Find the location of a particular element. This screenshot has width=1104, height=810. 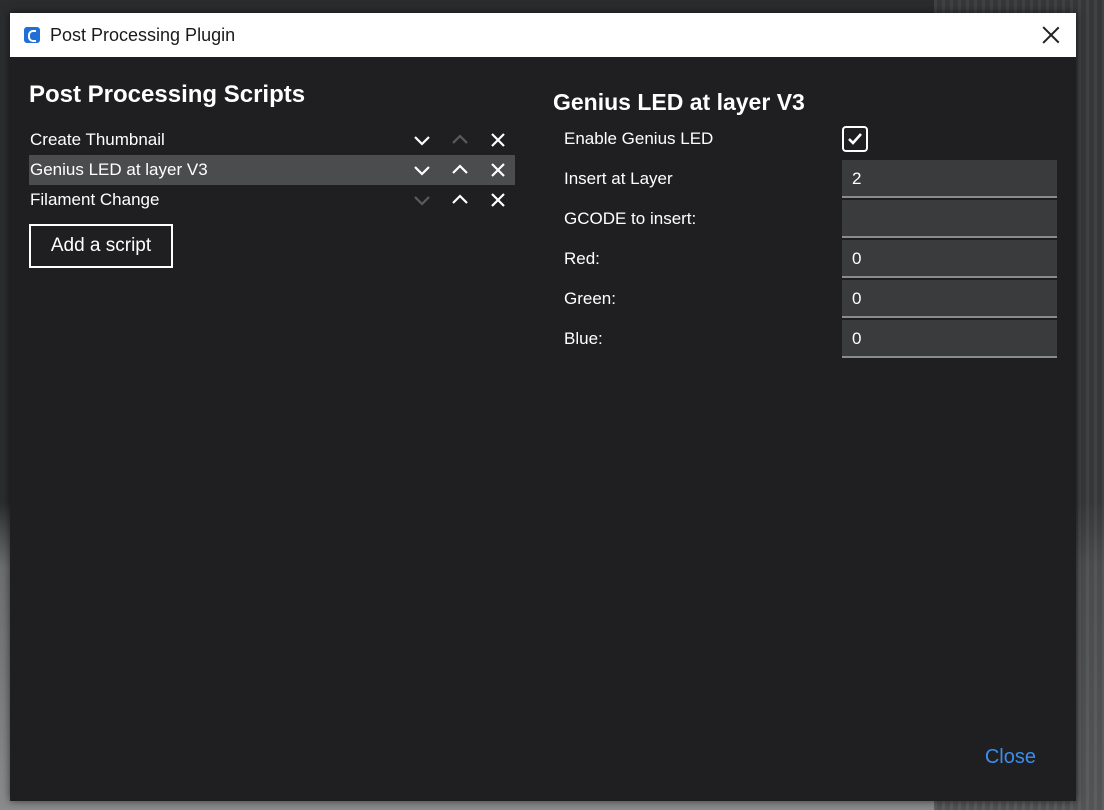

setting-label: Blue: is located at coordinates (583, 338).